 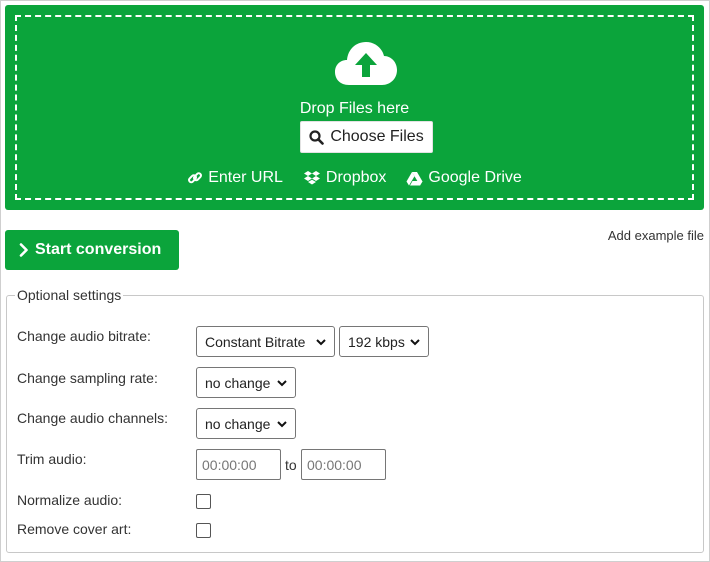 What do you see at coordinates (414, 178) in the screenshot?
I see `google-drive-icon` at bounding box center [414, 178].